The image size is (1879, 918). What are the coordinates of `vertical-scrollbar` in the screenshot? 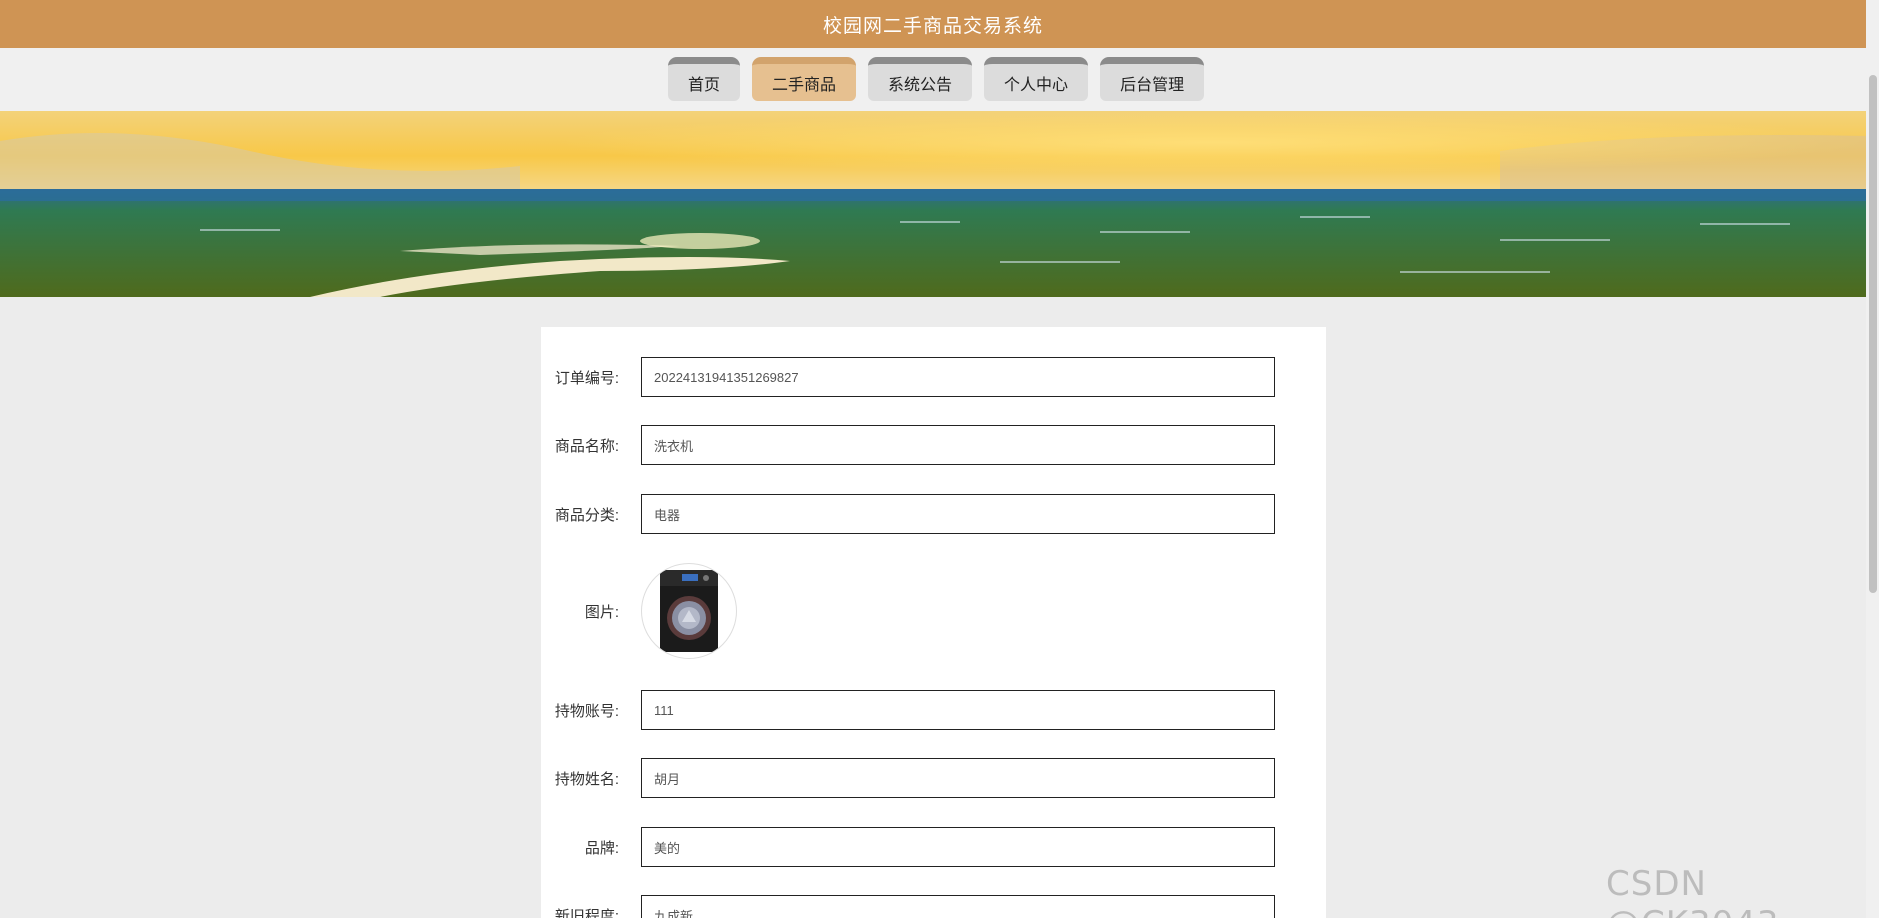 It's located at (1872, 459).